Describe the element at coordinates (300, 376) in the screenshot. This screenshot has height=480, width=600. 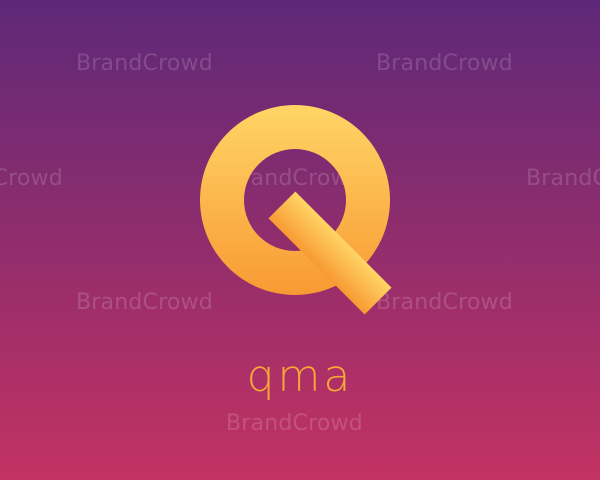
I see `brand-wordmark: qma` at that location.